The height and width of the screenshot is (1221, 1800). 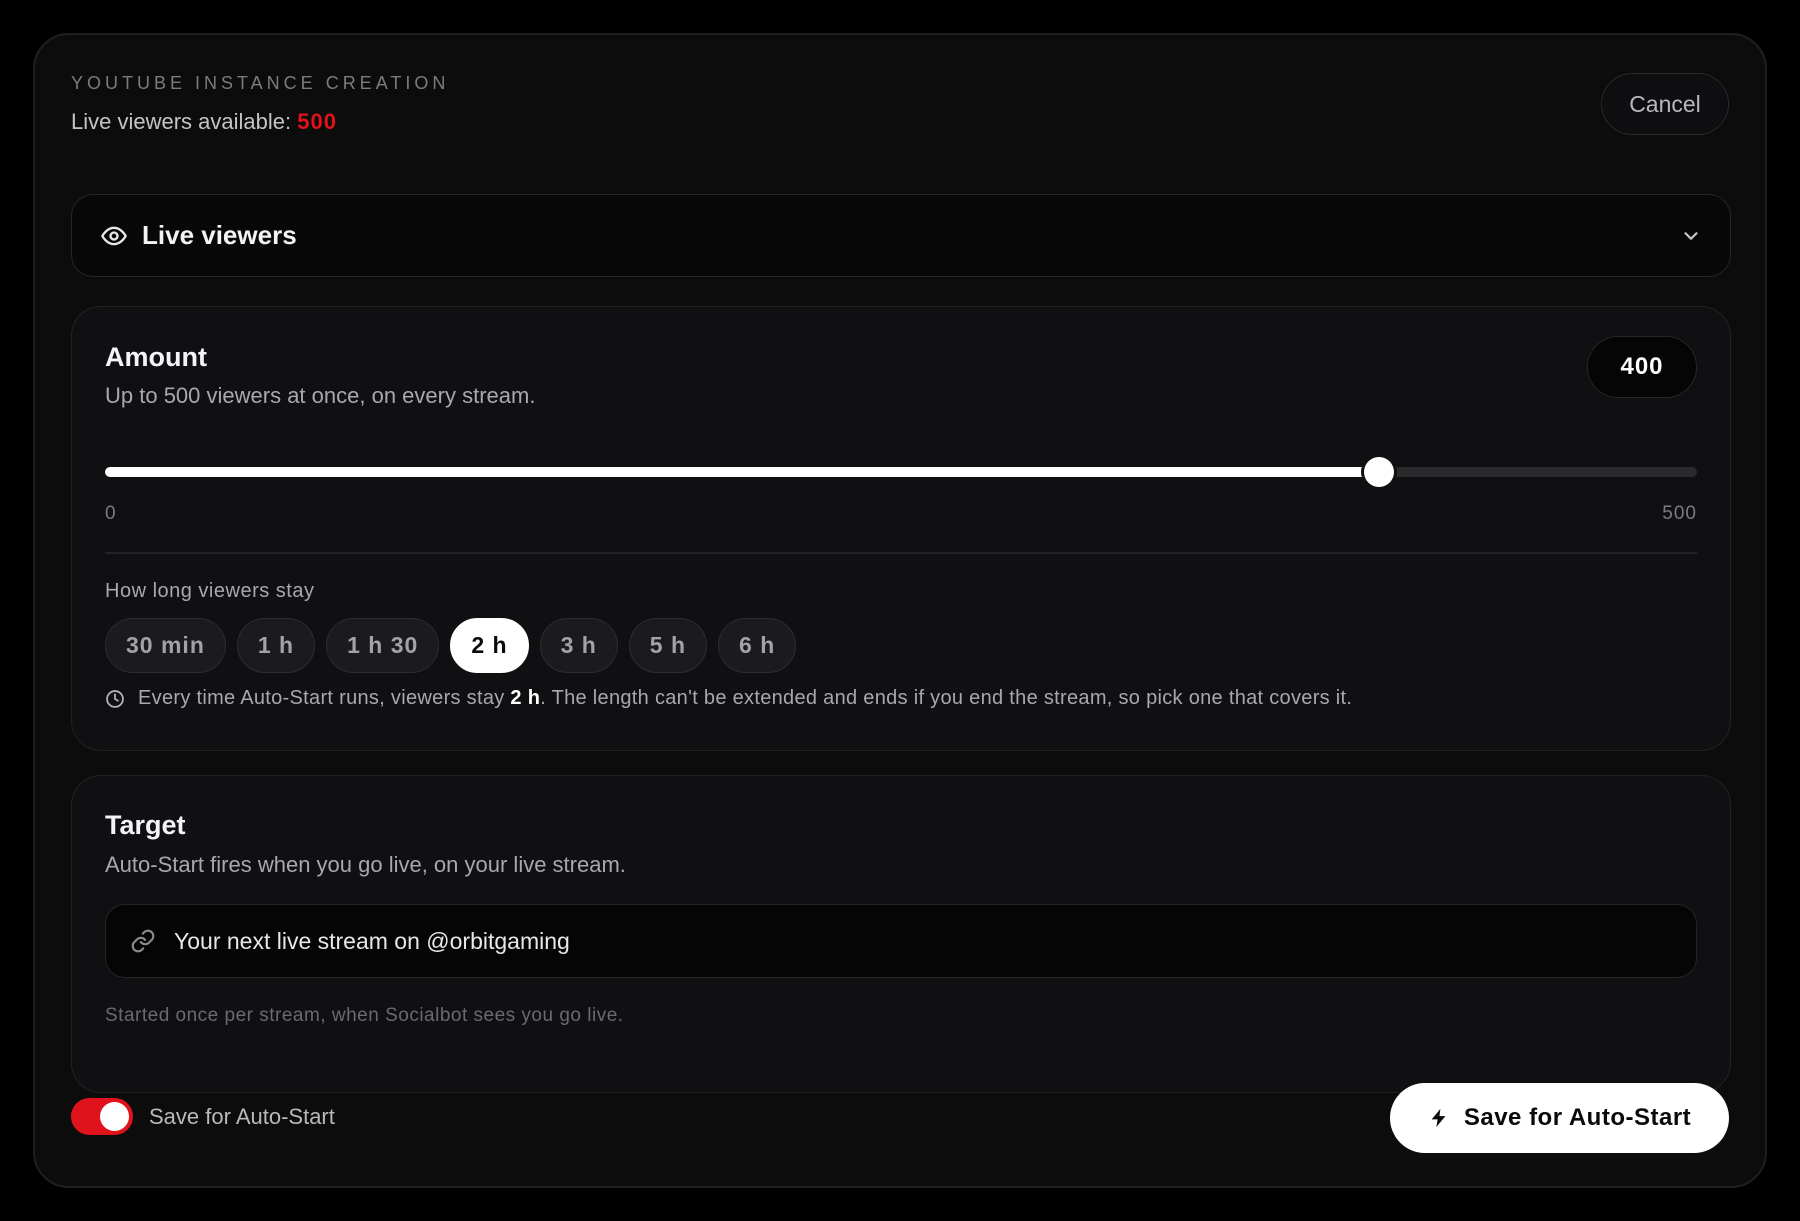 What do you see at coordinates (210, 591) in the screenshot?
I see `duration-label: How long viewers stay` at bounding box center [210, 591].